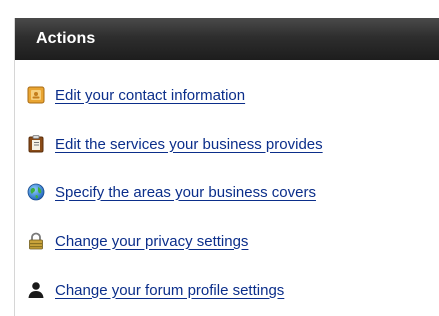  I want to click on panel-header: Actions, so click(227, 39).